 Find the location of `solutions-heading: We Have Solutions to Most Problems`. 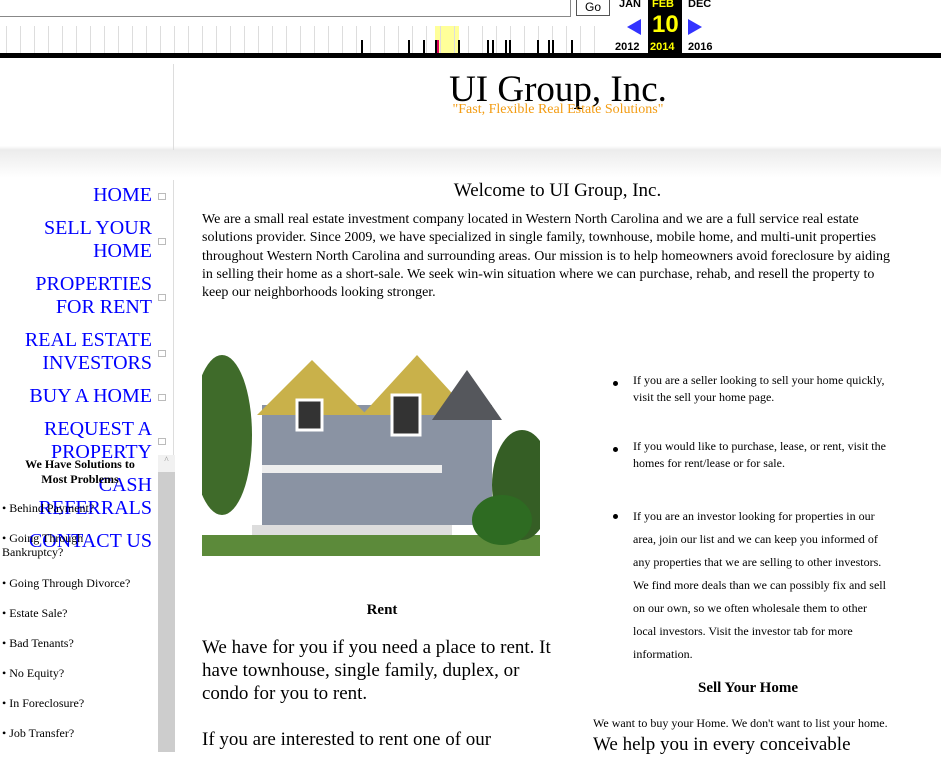

solutions-heading: We Have Solutions to Most Problems is located at coordinates (80, 471).